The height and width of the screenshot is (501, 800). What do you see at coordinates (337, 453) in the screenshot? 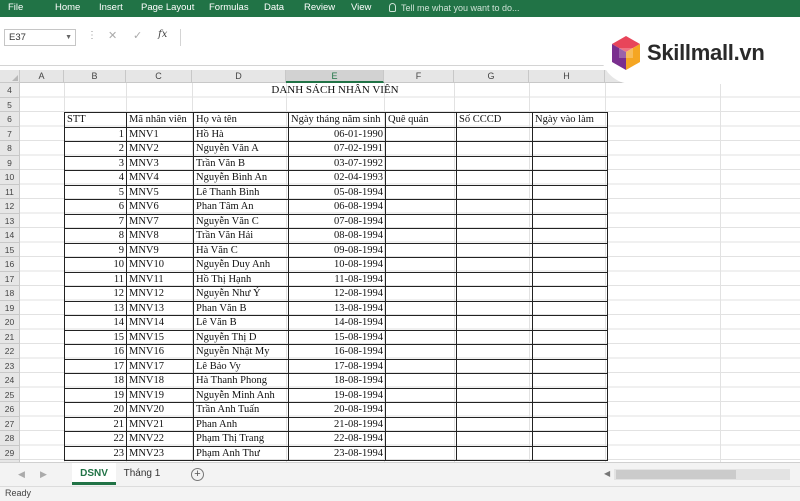
I see `cell-birth-date: 23-08-1994` at bounding box center [337, 453].